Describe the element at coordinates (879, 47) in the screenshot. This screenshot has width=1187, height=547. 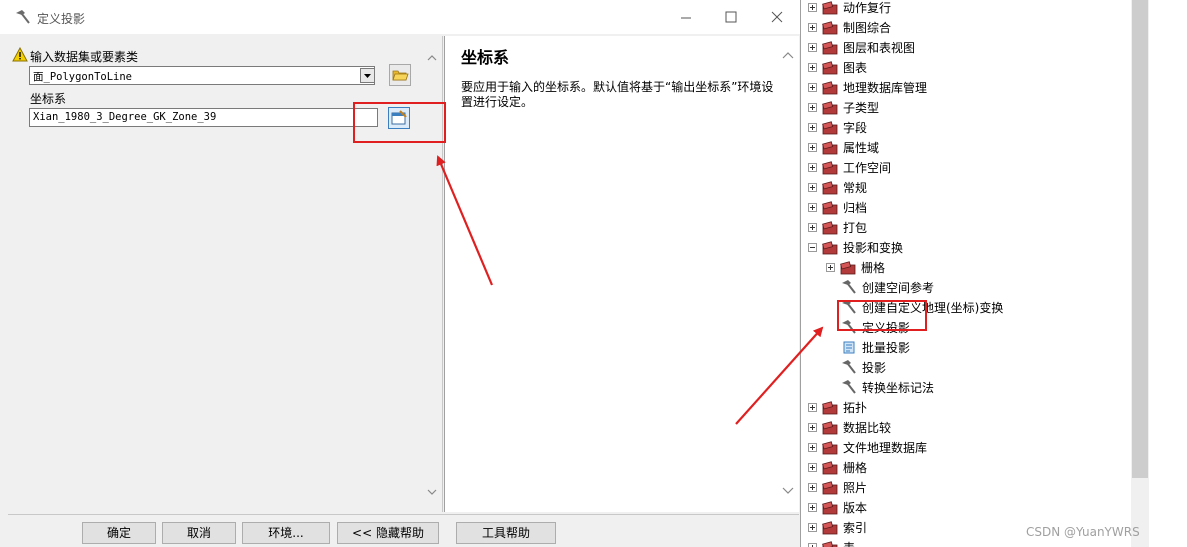
I see `tree-item-label: 图层和表视图` at that location.